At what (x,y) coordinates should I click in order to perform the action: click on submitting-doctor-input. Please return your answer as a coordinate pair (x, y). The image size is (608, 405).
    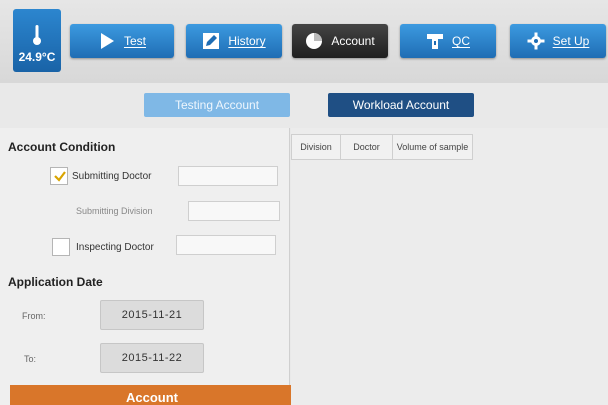
    Looking at the image, I should click on (228, 176).